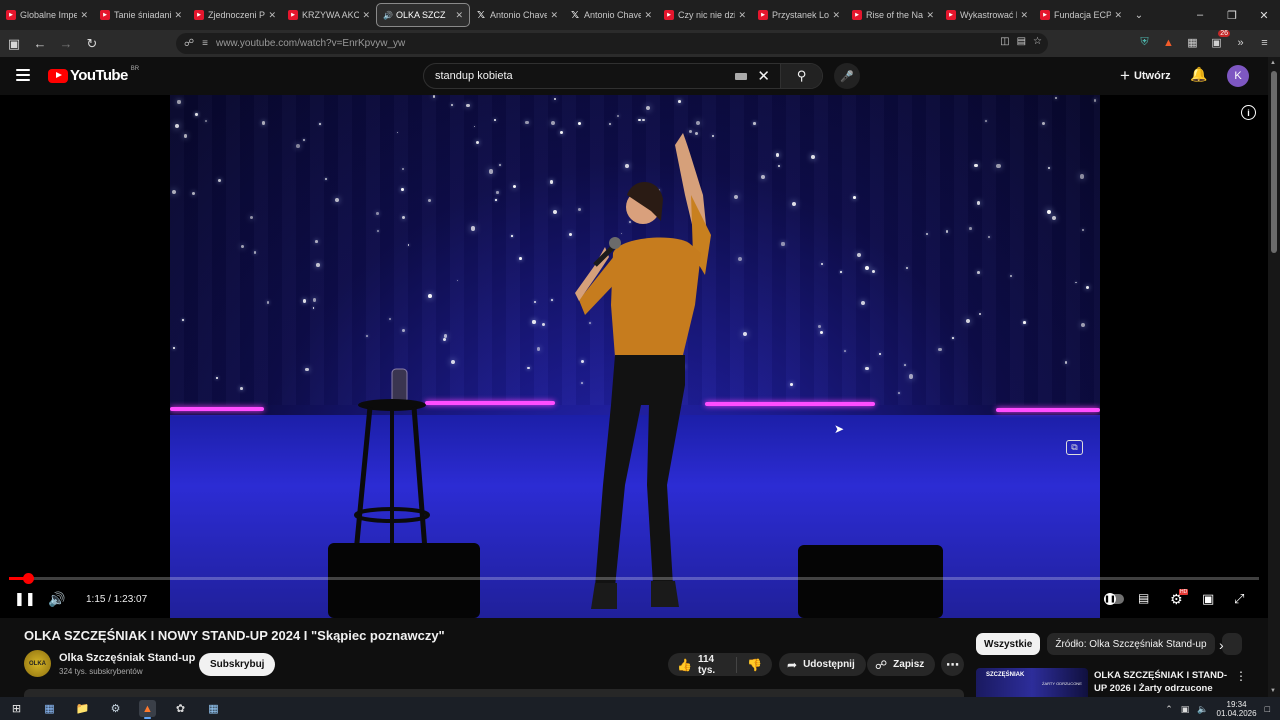  I want to click on extension-badge-icon: ▣ 26, so click(1219, 40).